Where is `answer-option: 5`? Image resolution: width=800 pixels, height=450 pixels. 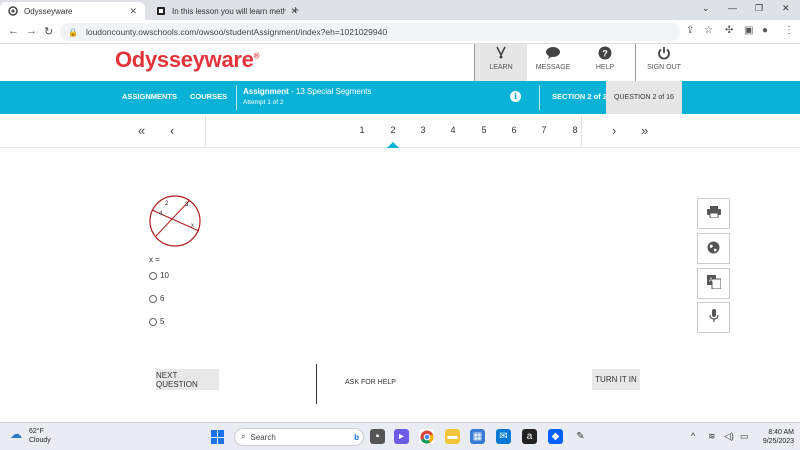
answer-option: 5 is located at coordinates (156, 321).